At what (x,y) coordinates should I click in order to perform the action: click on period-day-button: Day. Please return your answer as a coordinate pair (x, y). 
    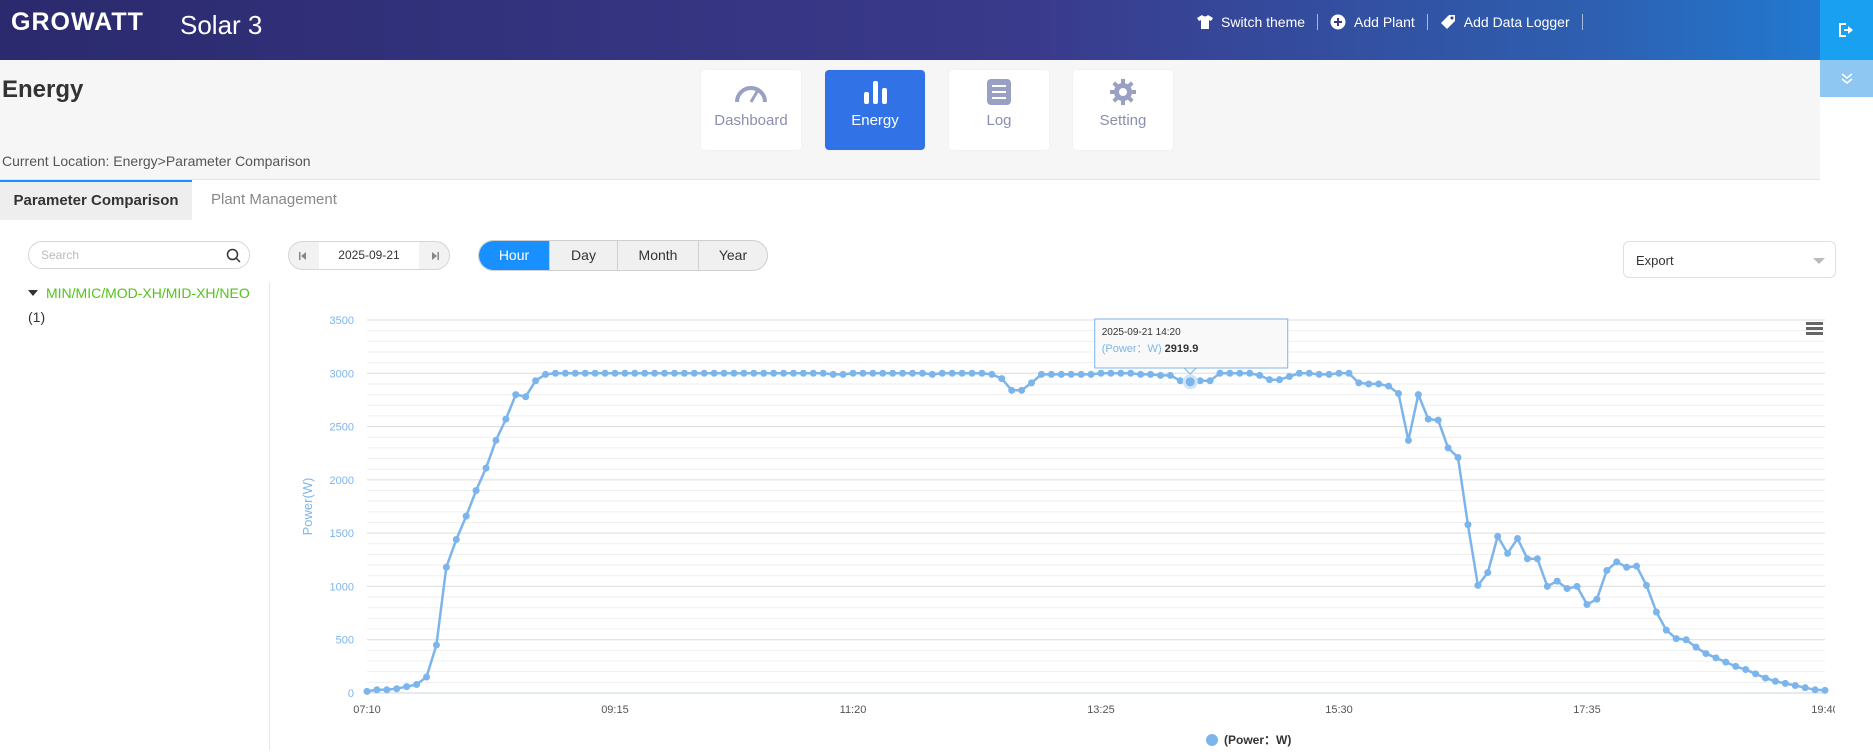
    Looking at the image, I should click on (583, 255).